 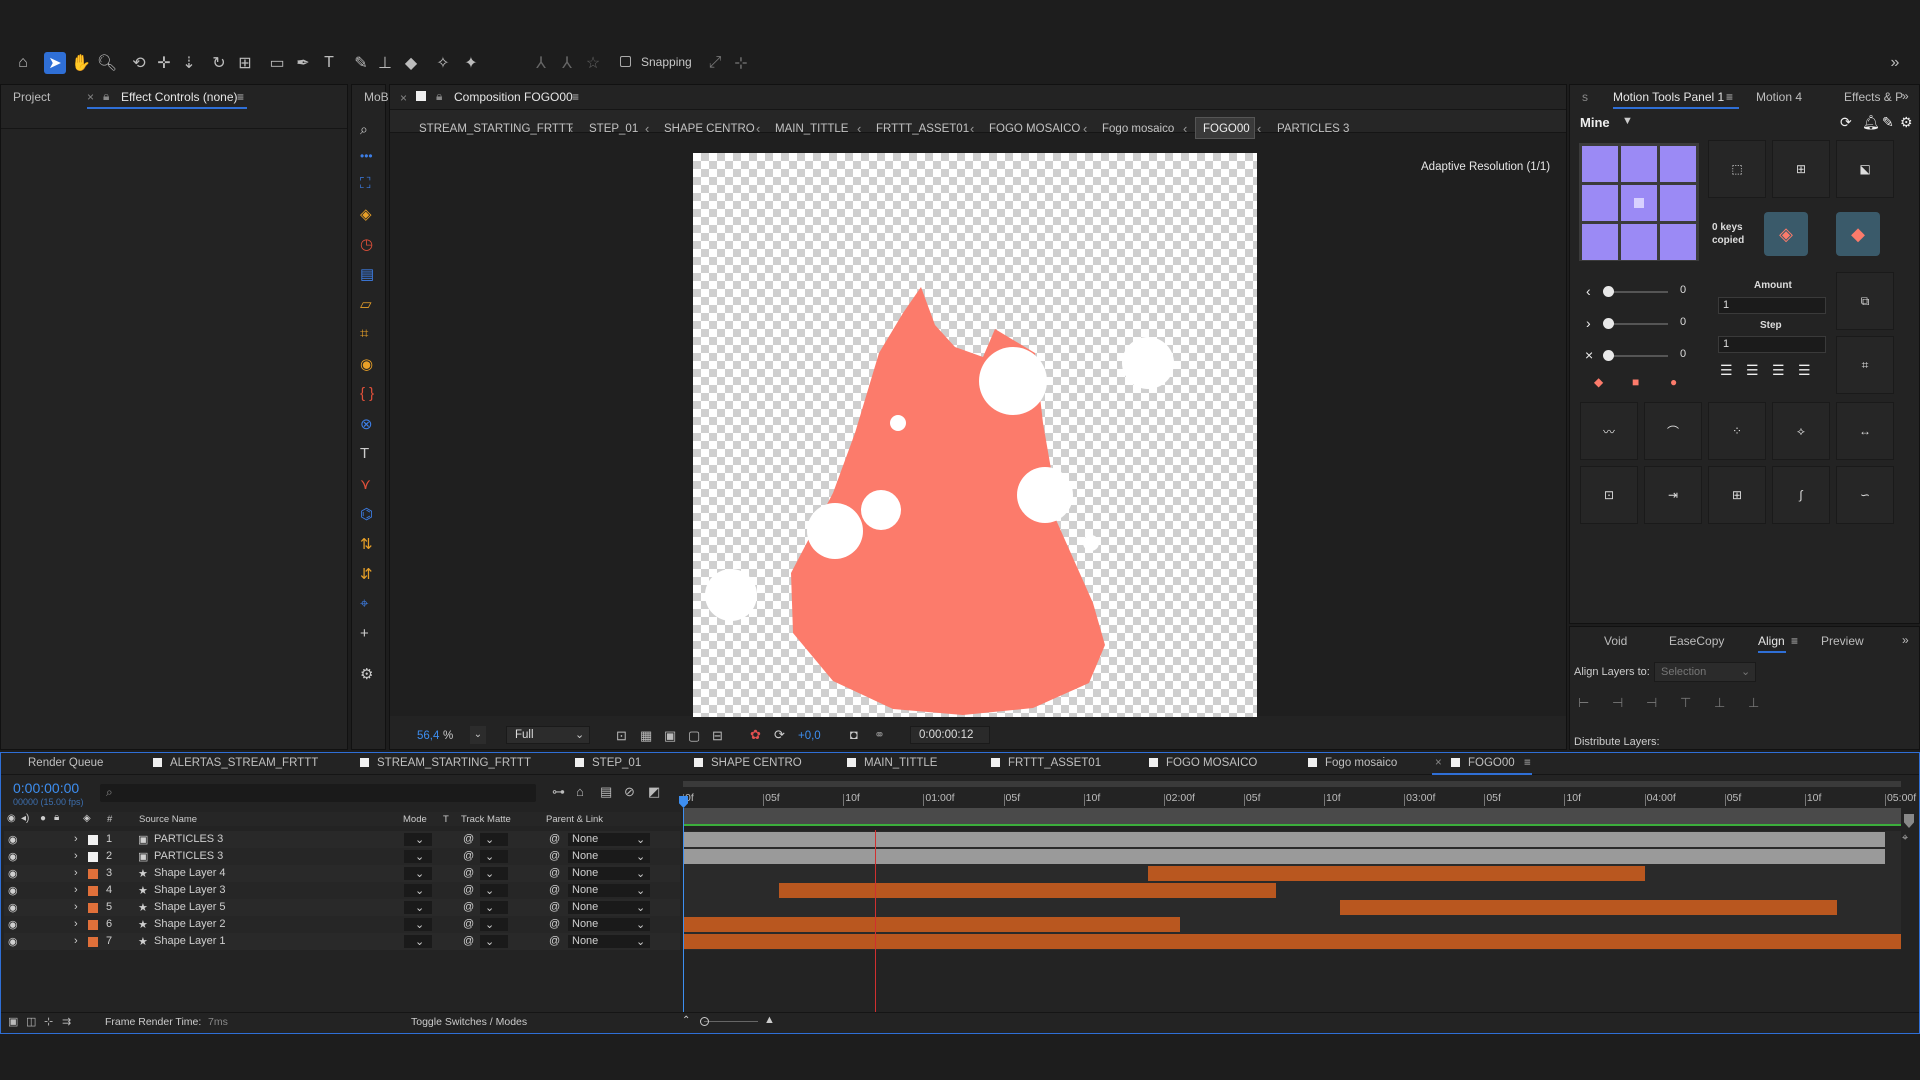 I want to click on layer-row: ◉ › 2 ▣ PARTICLES 3 ⌄ @ ⌄ @ None ⌄, so click(x=342, y=856).